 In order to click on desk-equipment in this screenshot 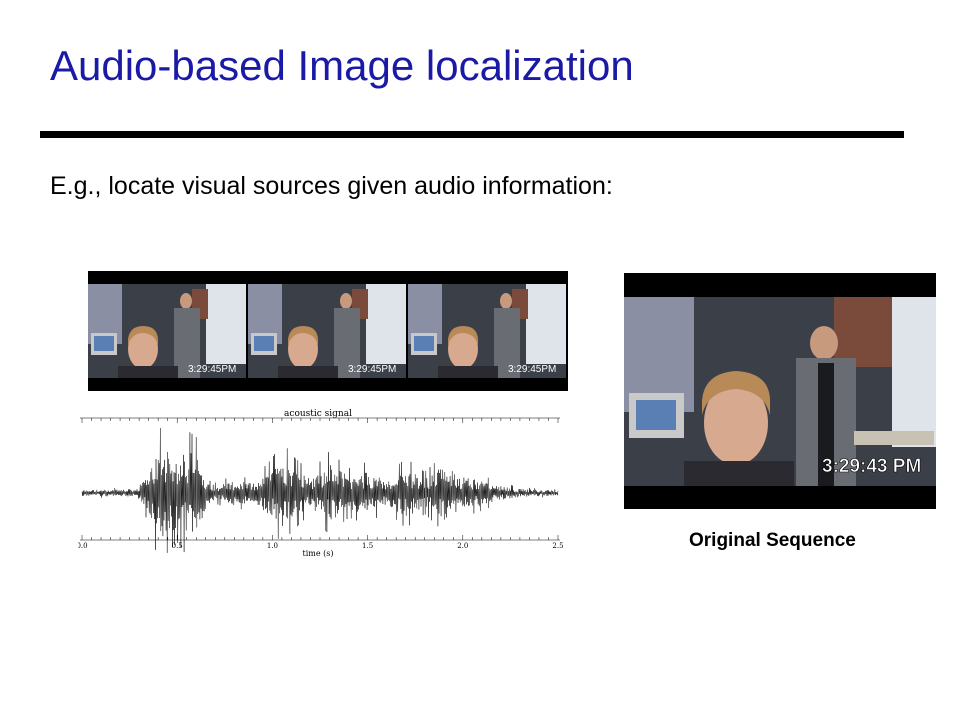, I will do `click(894, 438)`.